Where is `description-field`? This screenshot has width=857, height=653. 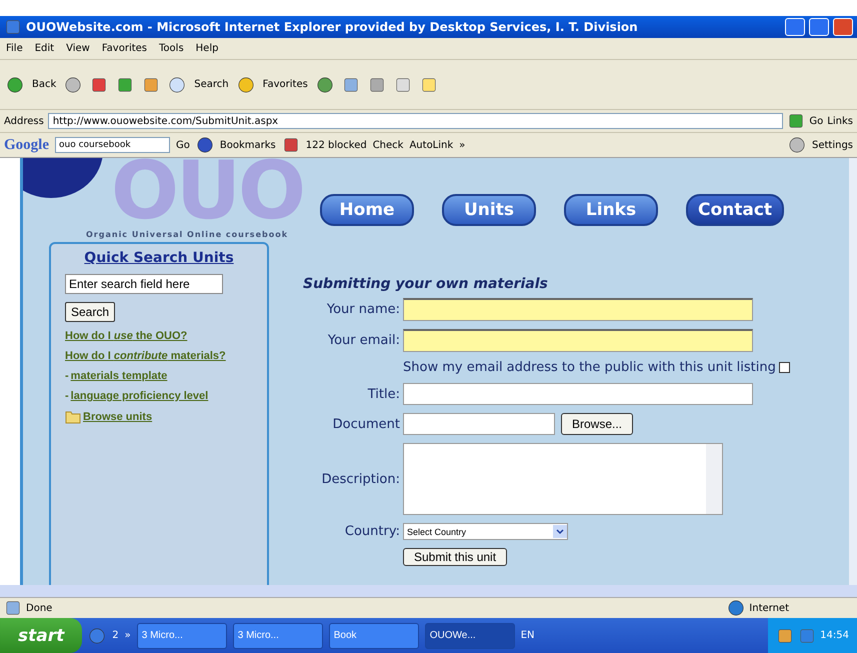 description-field is located at coordinates (563, 479).